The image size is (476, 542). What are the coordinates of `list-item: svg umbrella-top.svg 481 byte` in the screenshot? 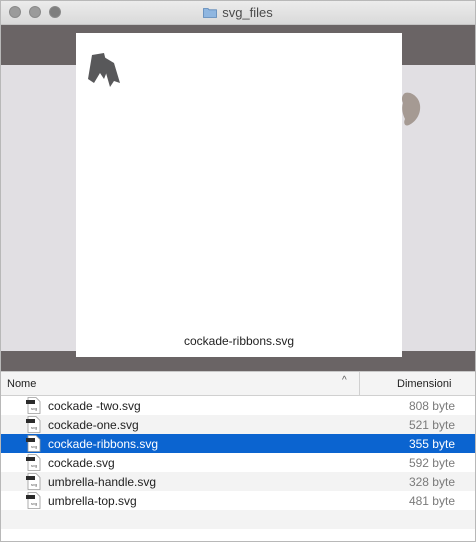 It's located at (238, 500).